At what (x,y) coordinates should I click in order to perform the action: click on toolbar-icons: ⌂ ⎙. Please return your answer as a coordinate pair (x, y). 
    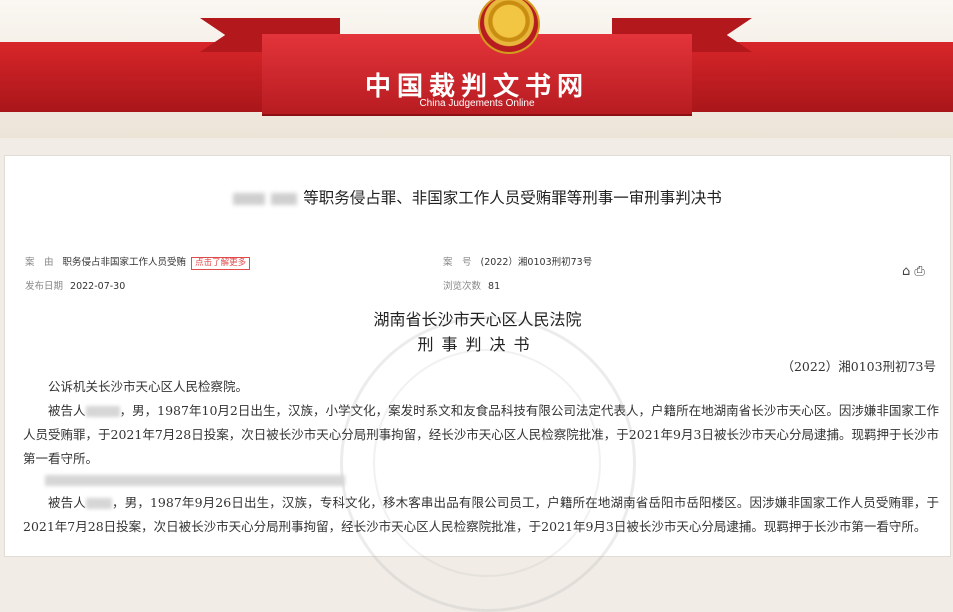
    Looking at the image, I should click on (913, 271).